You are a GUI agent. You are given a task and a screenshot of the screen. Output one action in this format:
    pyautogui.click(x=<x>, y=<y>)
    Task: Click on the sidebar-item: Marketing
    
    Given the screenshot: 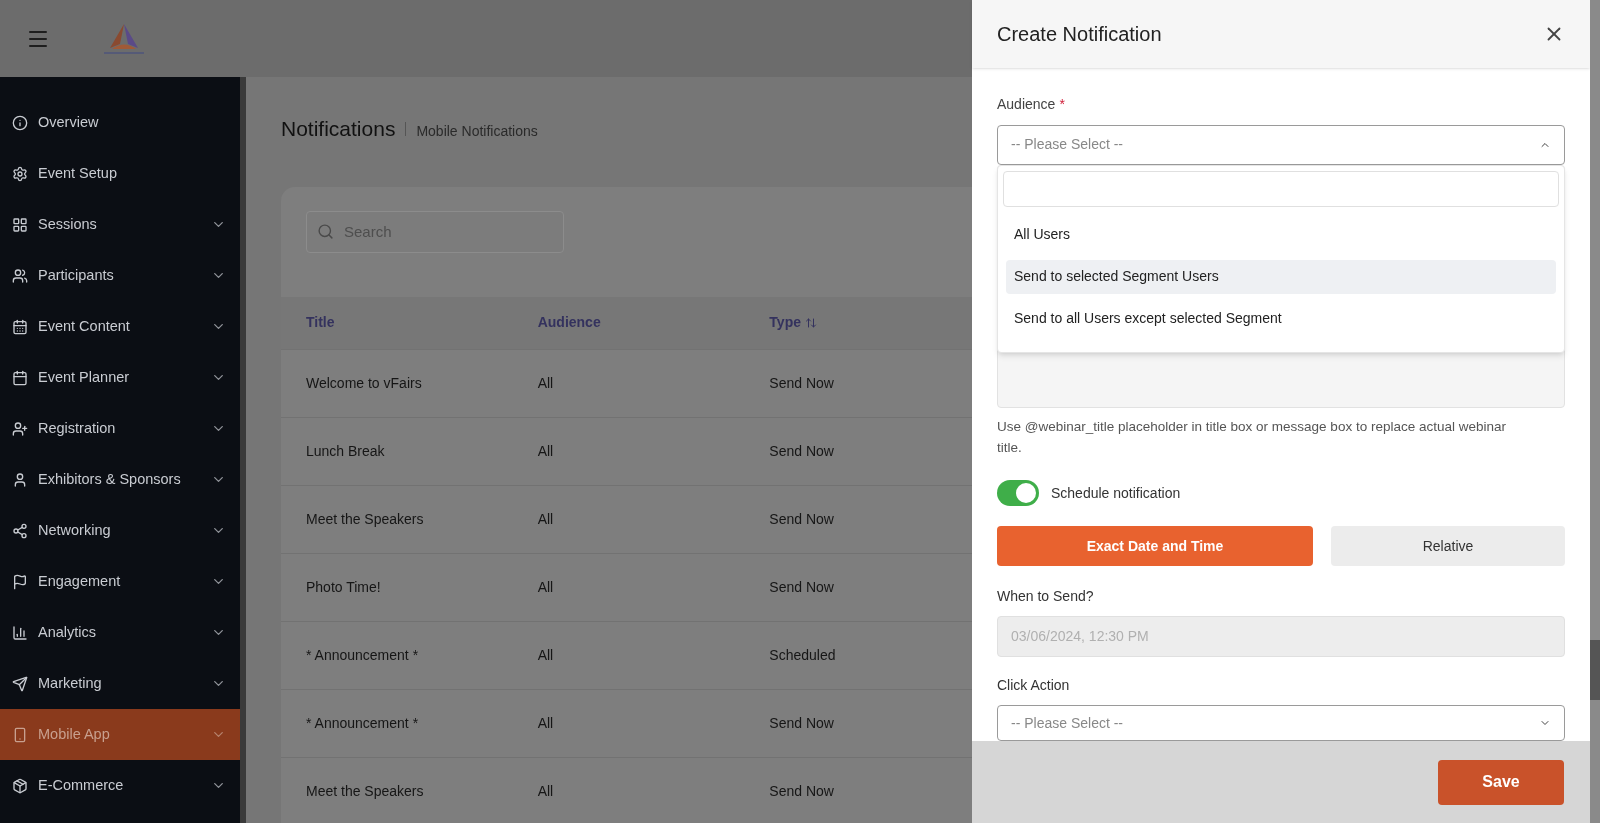 What is the action you would take?
    pyautogui.click(x=120, y=683)
    